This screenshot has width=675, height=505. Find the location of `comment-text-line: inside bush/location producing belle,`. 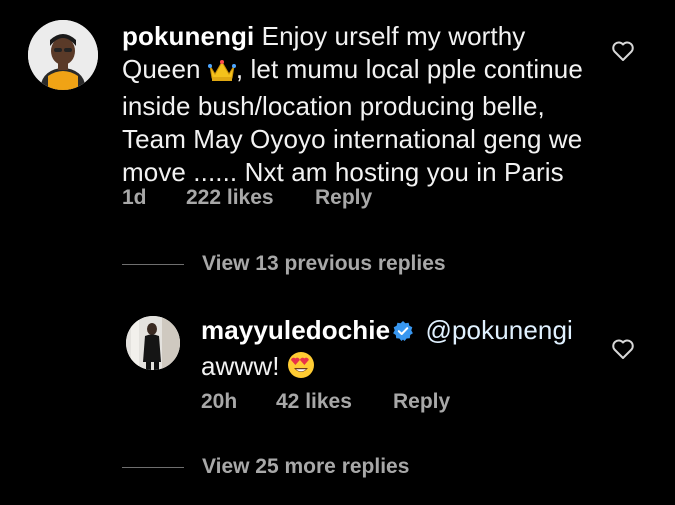

comment-text-line: inside bush/location producing belle, is located at coordinates (333, 106).